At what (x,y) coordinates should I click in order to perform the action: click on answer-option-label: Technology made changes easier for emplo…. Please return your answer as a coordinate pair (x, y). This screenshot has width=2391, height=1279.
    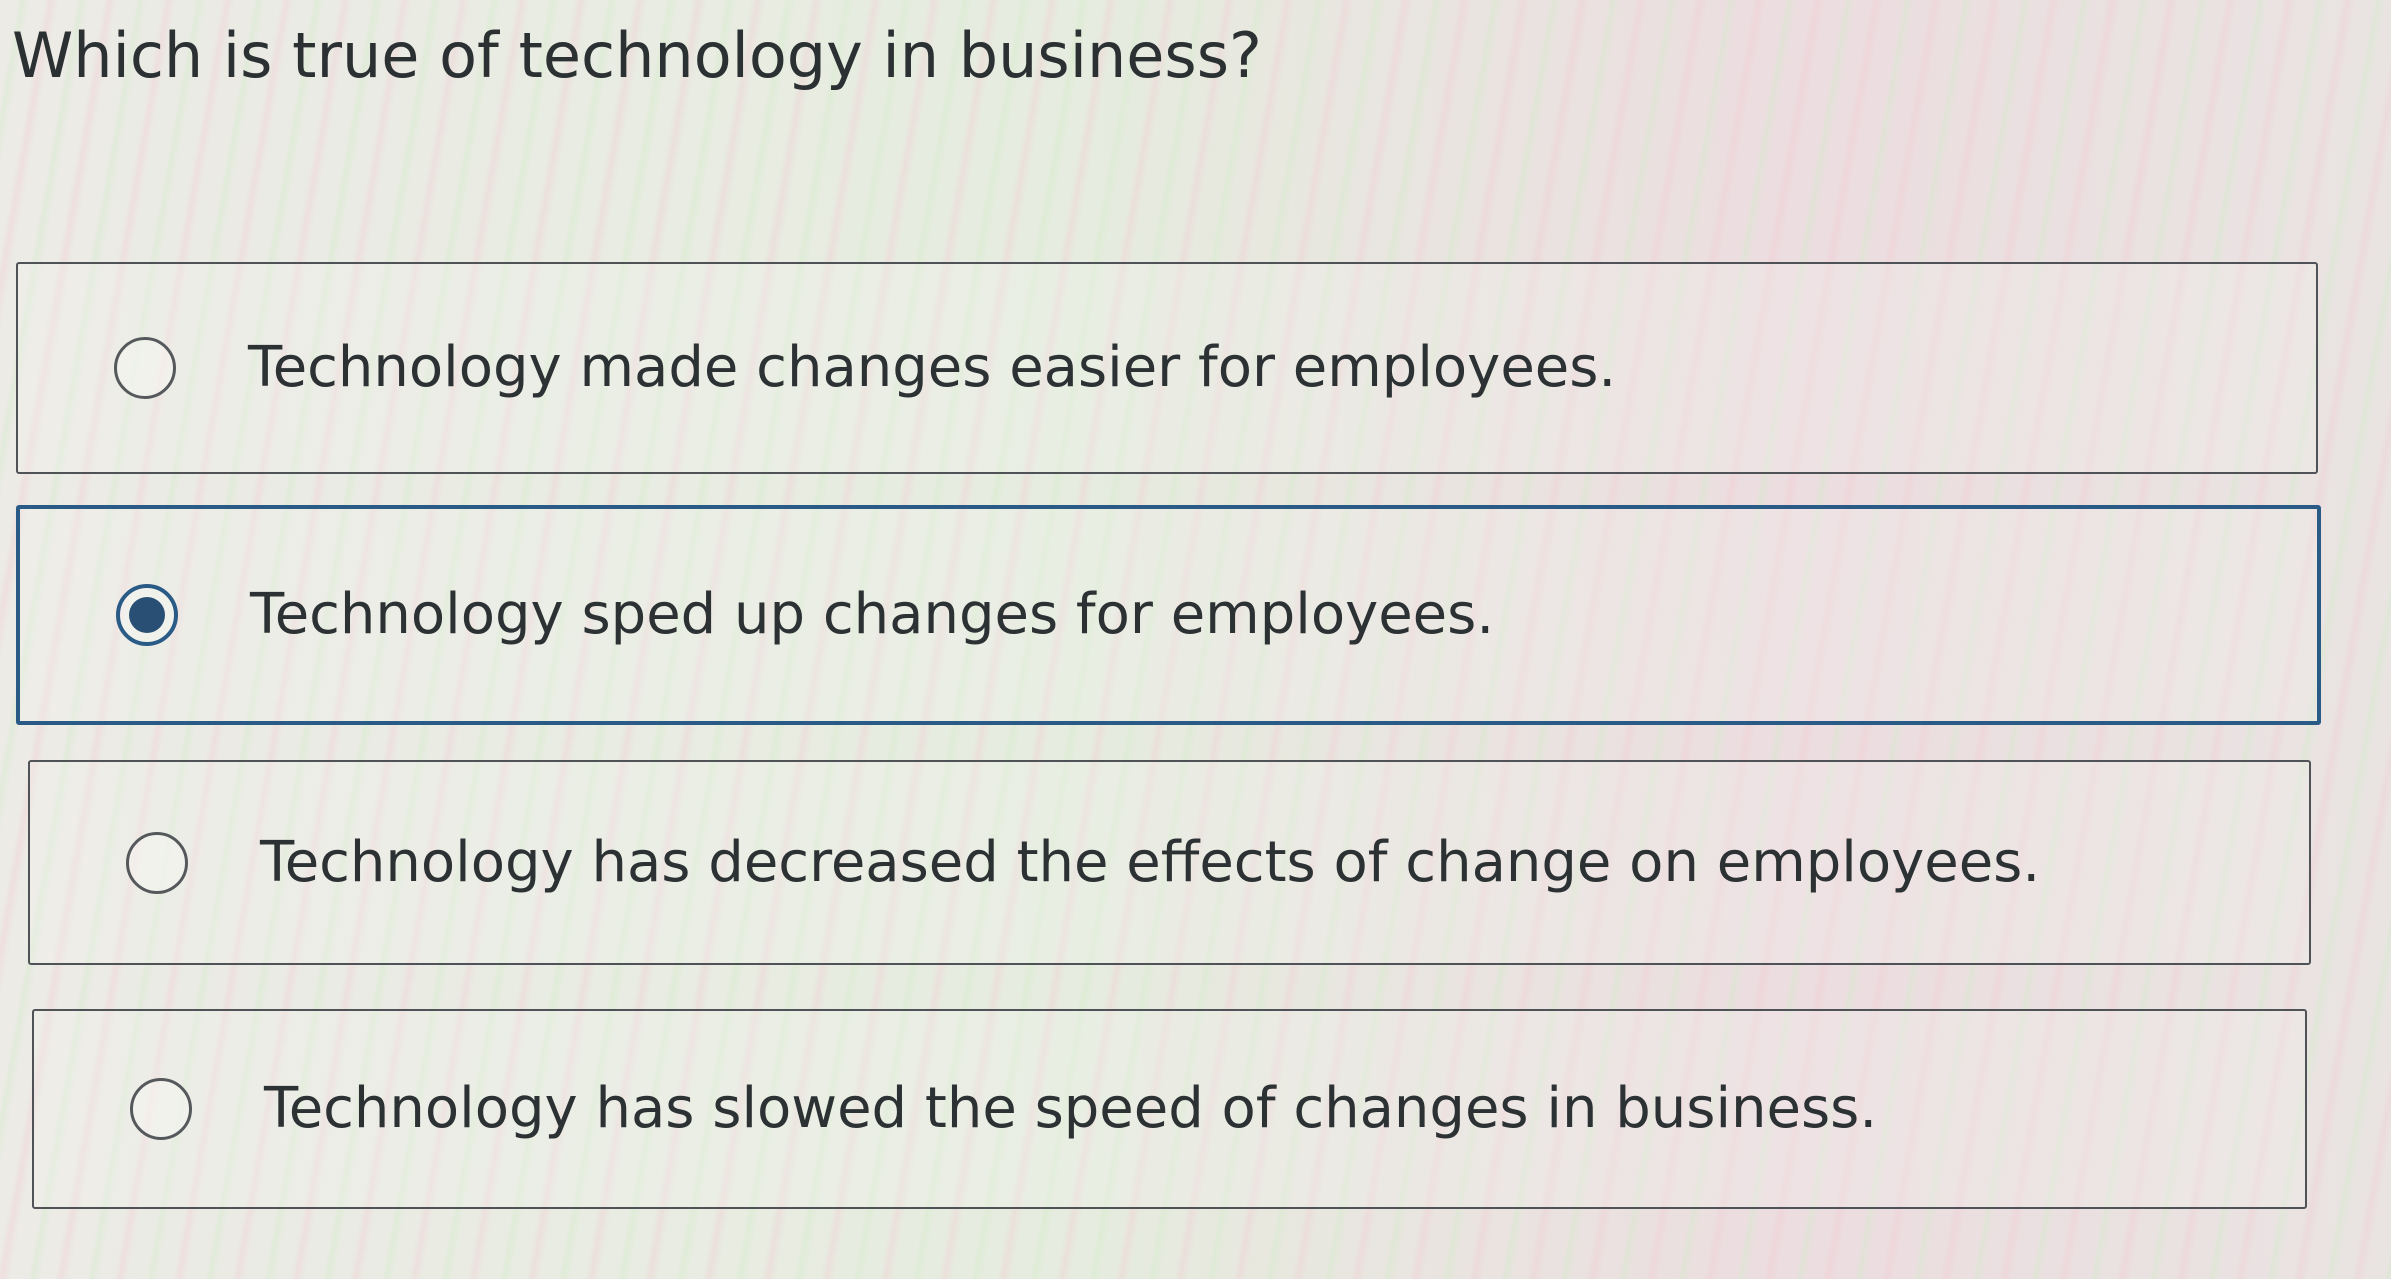
    Looking at the image, I should click on (932, 367).